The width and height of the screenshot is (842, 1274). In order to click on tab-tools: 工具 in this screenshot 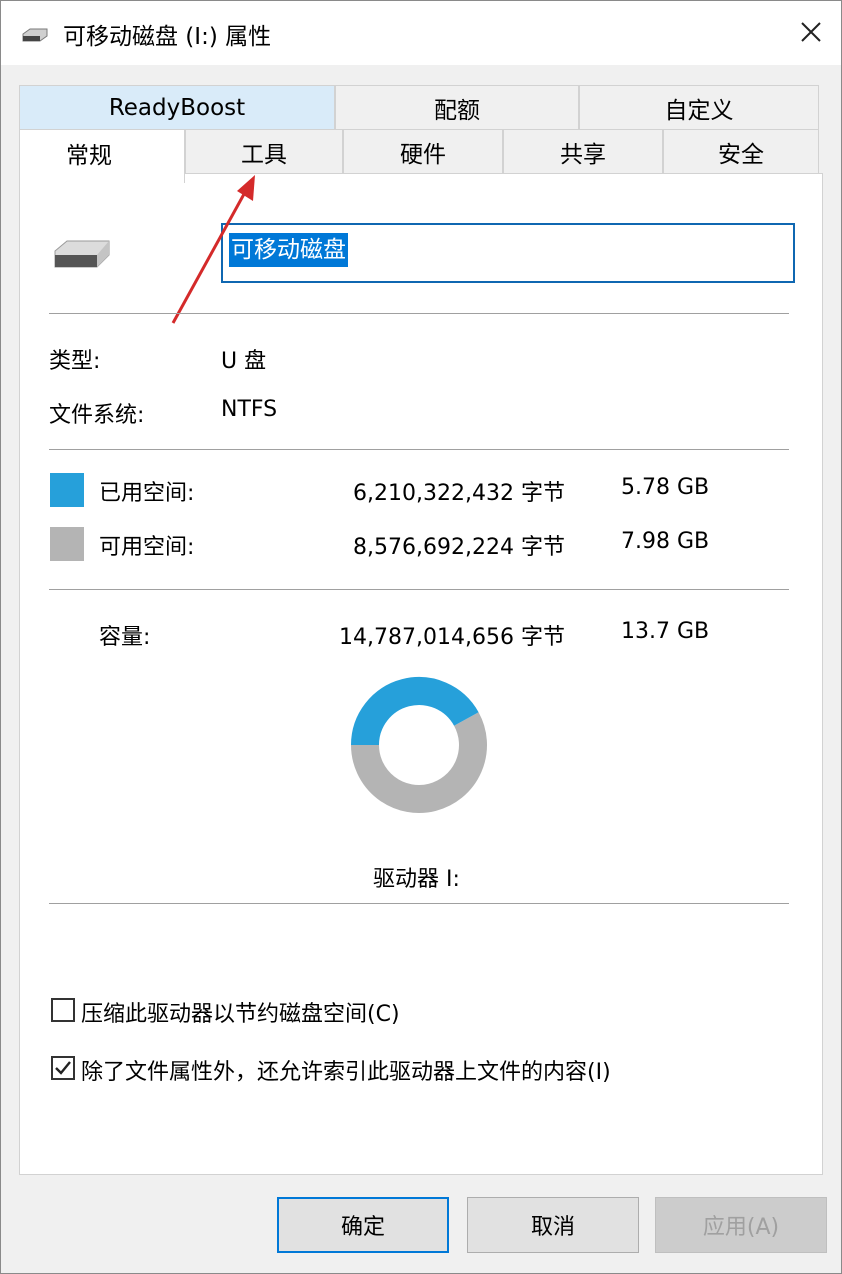, I will do `click(264, 151)`.